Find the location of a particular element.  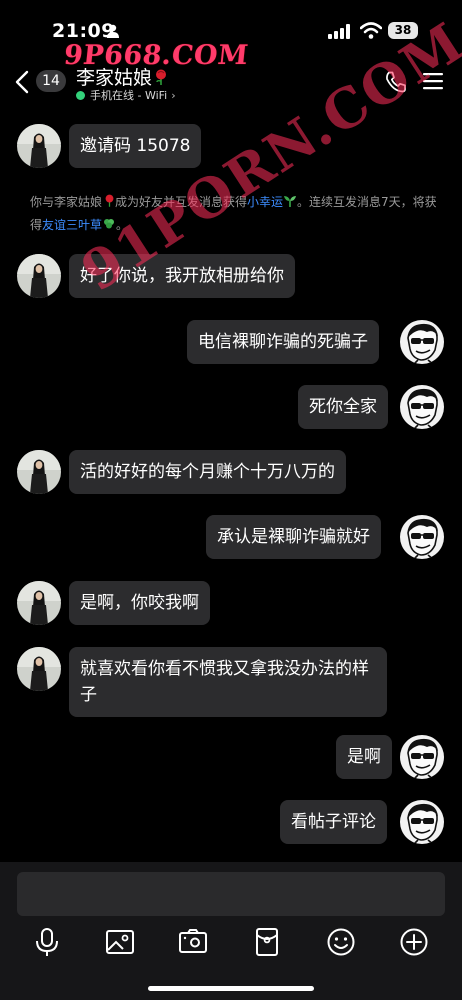

message-bubble: 活的好好的每个月赚个十万八万的 is located at coordinates (207, 472).